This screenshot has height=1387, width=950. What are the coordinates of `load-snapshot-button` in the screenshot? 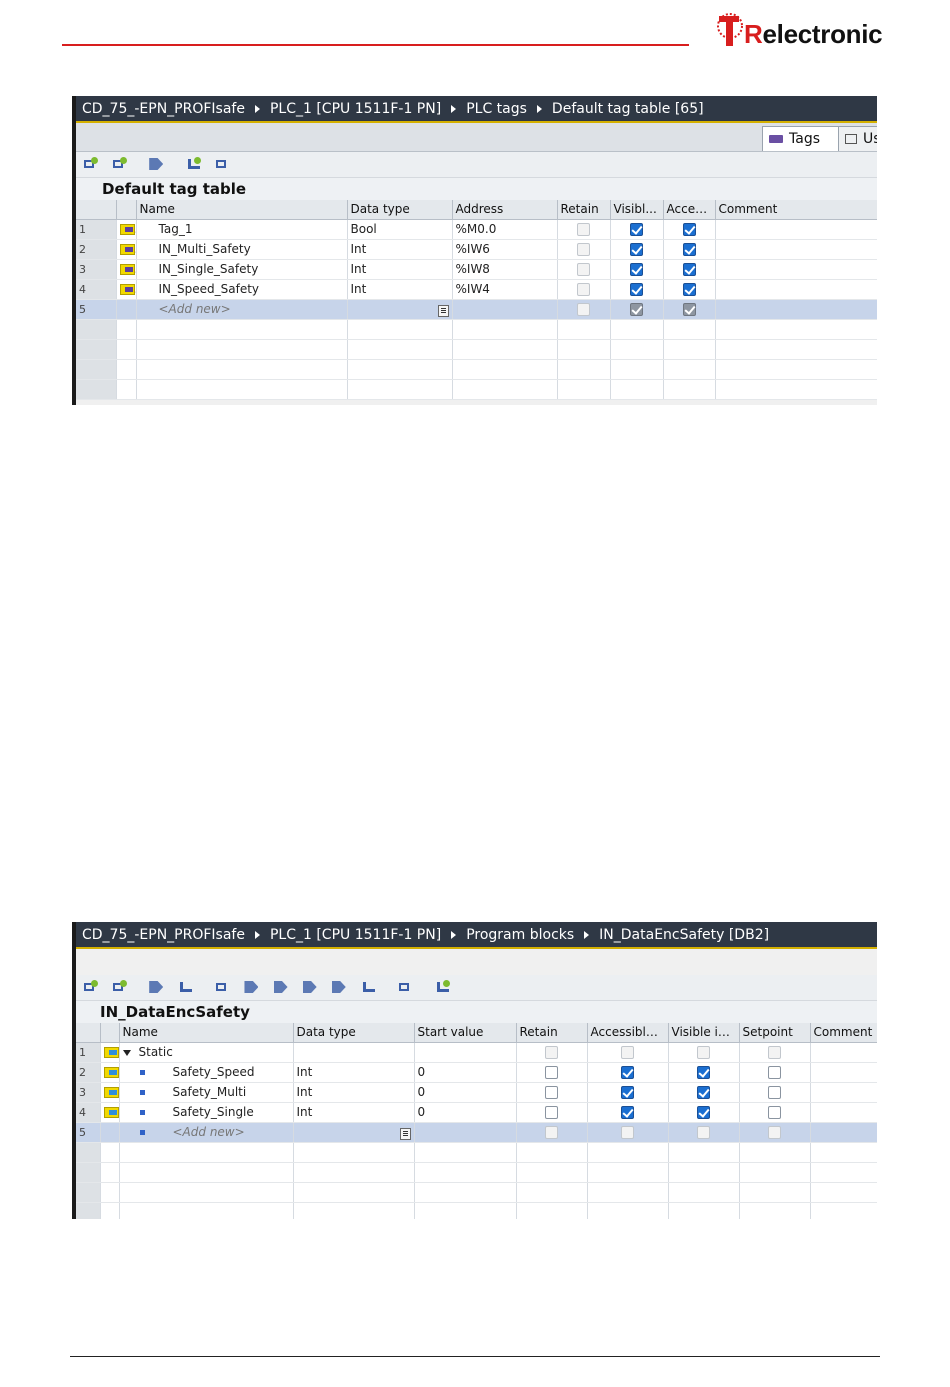 It's located at (282, 987).